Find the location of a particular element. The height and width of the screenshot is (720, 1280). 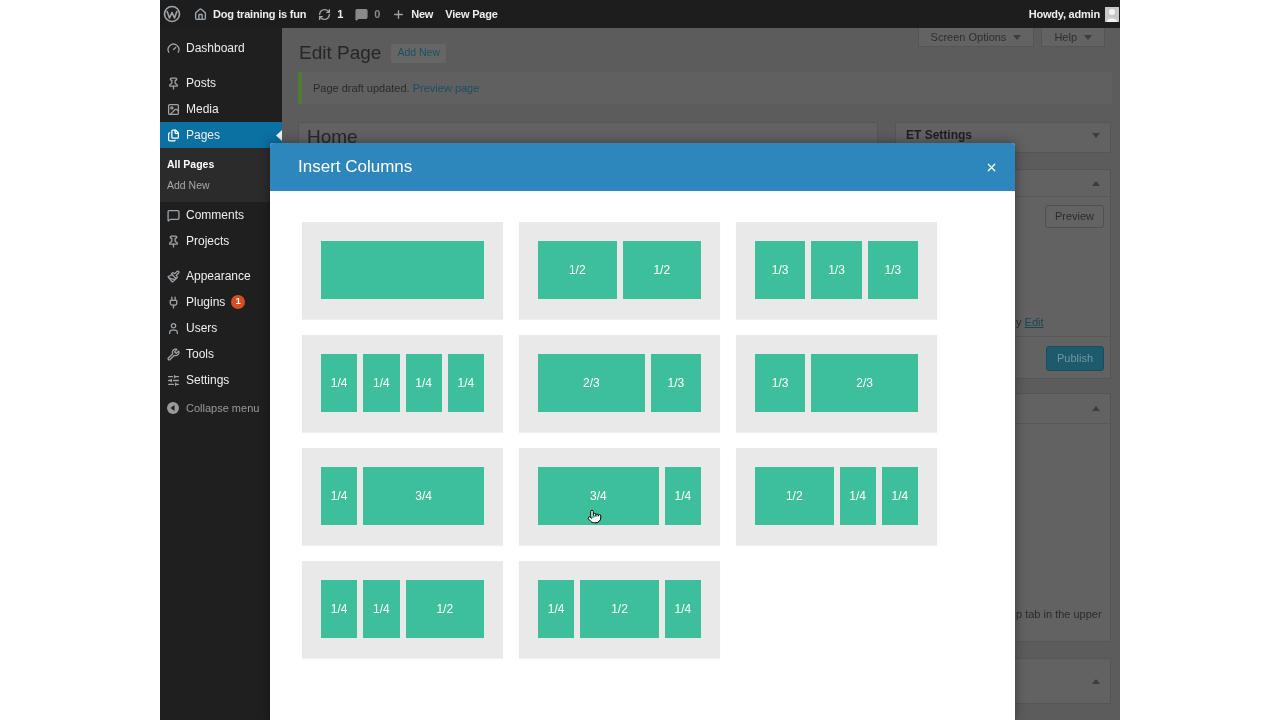

sidebar-item: Comments is located at coordinates (221, 215).